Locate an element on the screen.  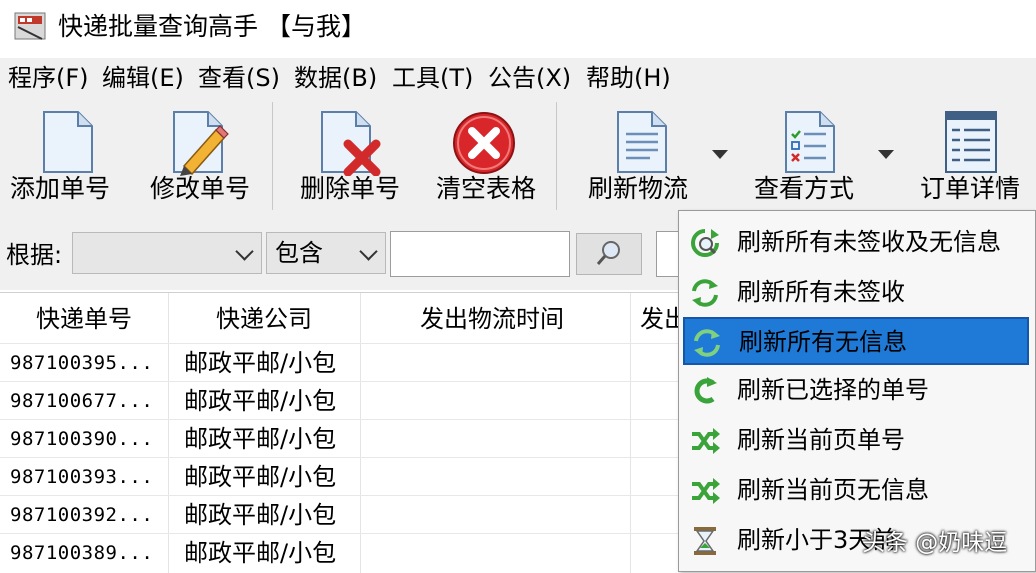
menu-refresh-selected: 刷新已选择的单号 is located at coordinates (856, 391).